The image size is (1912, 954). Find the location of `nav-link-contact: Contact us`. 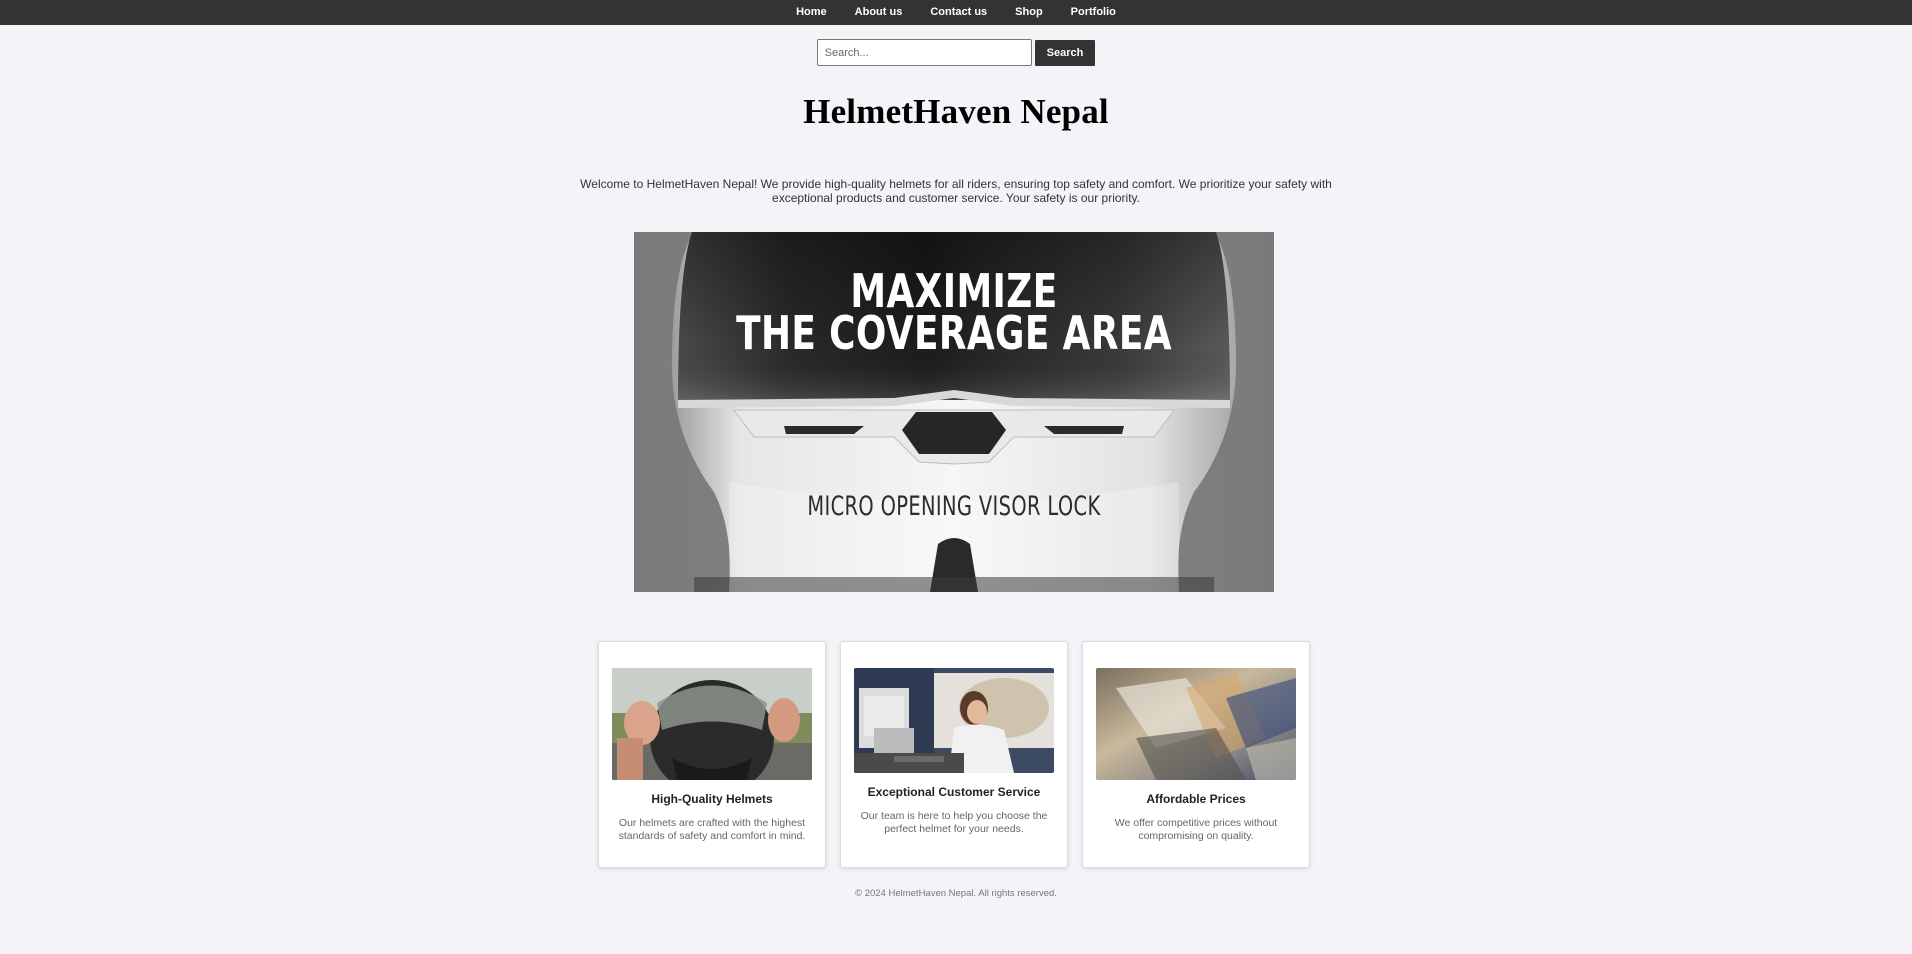

nav-link-contact: Contact us is located at coordinates (958, 12).